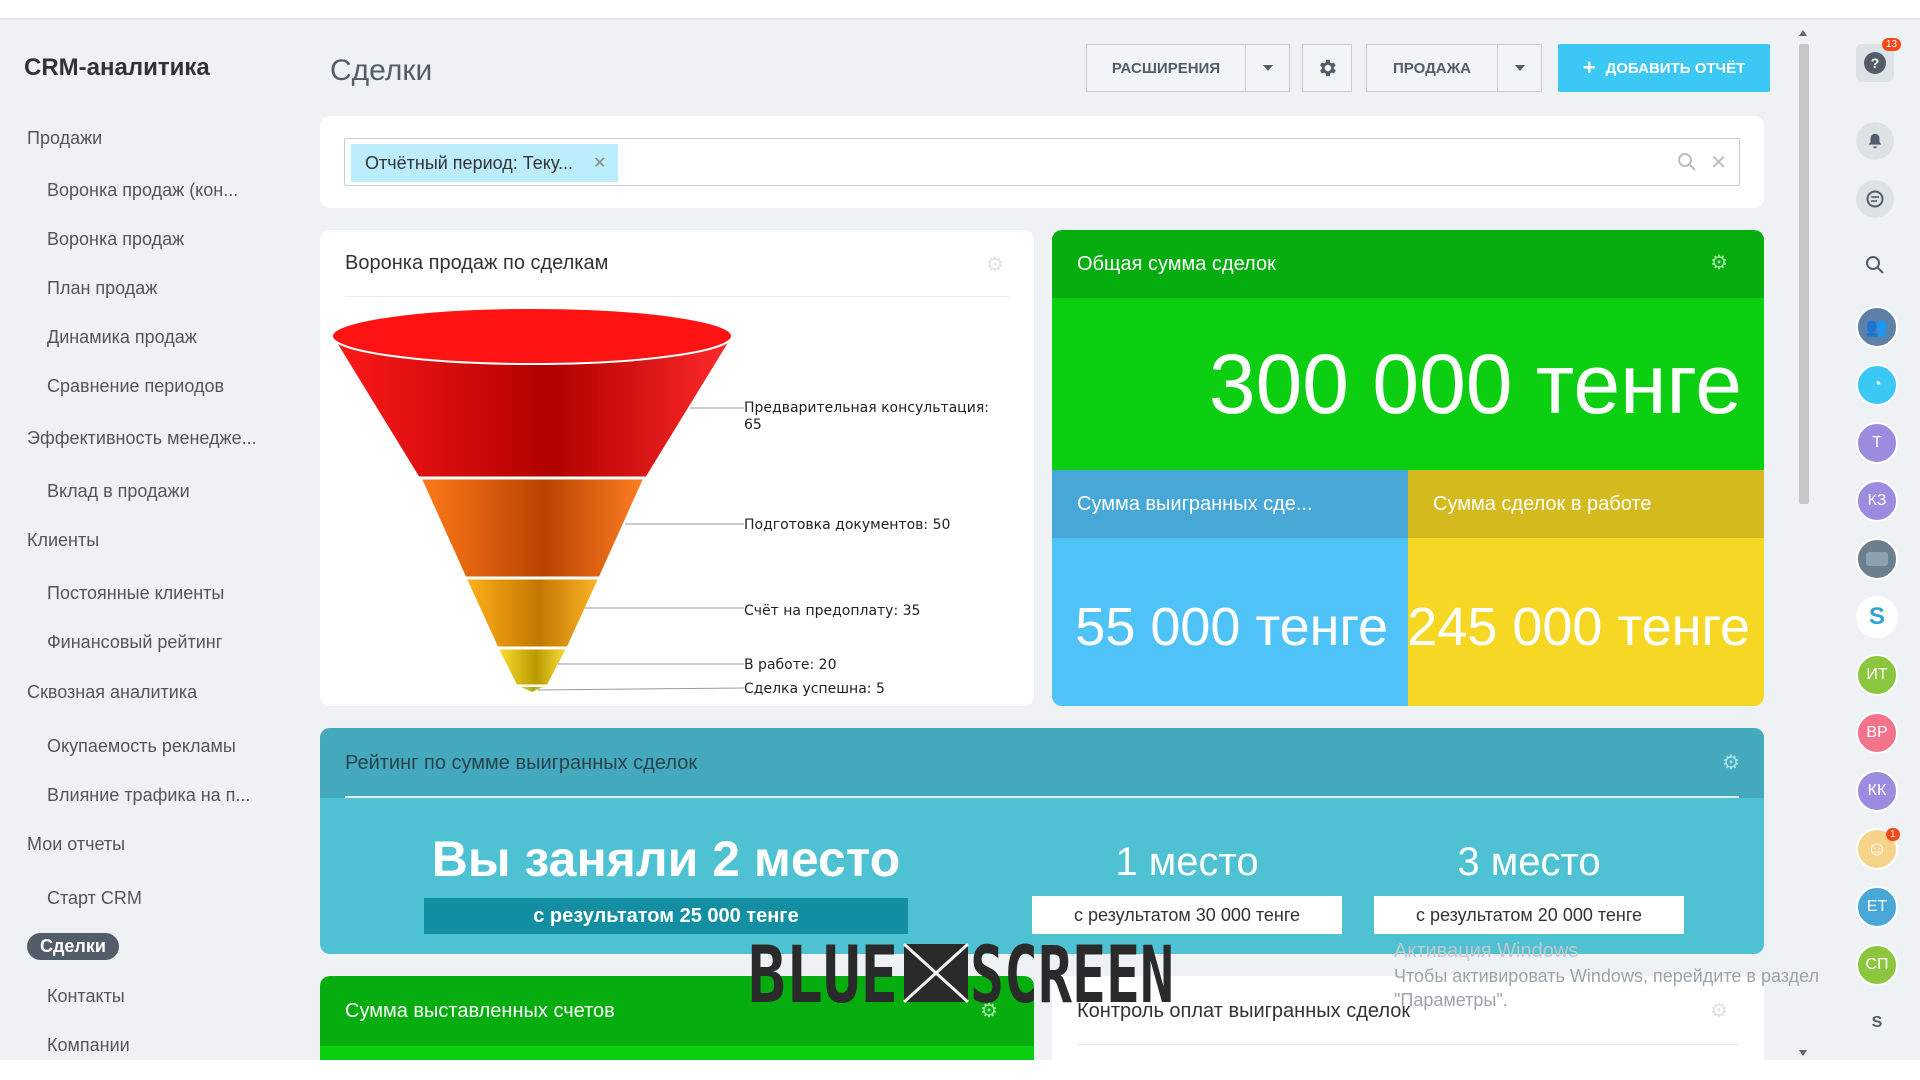 This screenshot has height=1080, width=1920. Describe the element at coordinates (1893, 834) in the screenshot. I see `cartoon-badge: 1` at that location.